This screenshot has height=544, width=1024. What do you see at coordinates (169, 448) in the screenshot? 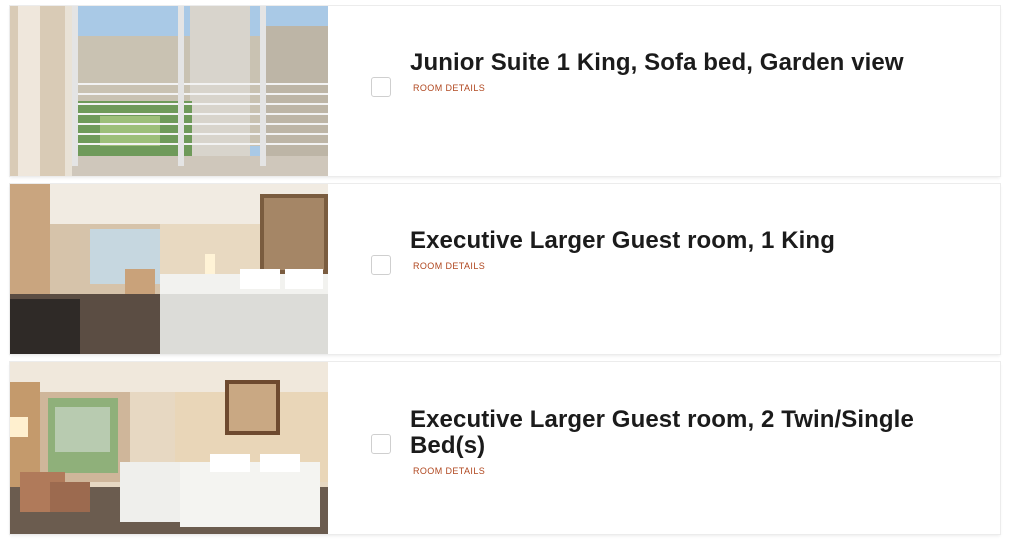
I see `room-photo-twin-bedroom` at bounding box center [169, 448].